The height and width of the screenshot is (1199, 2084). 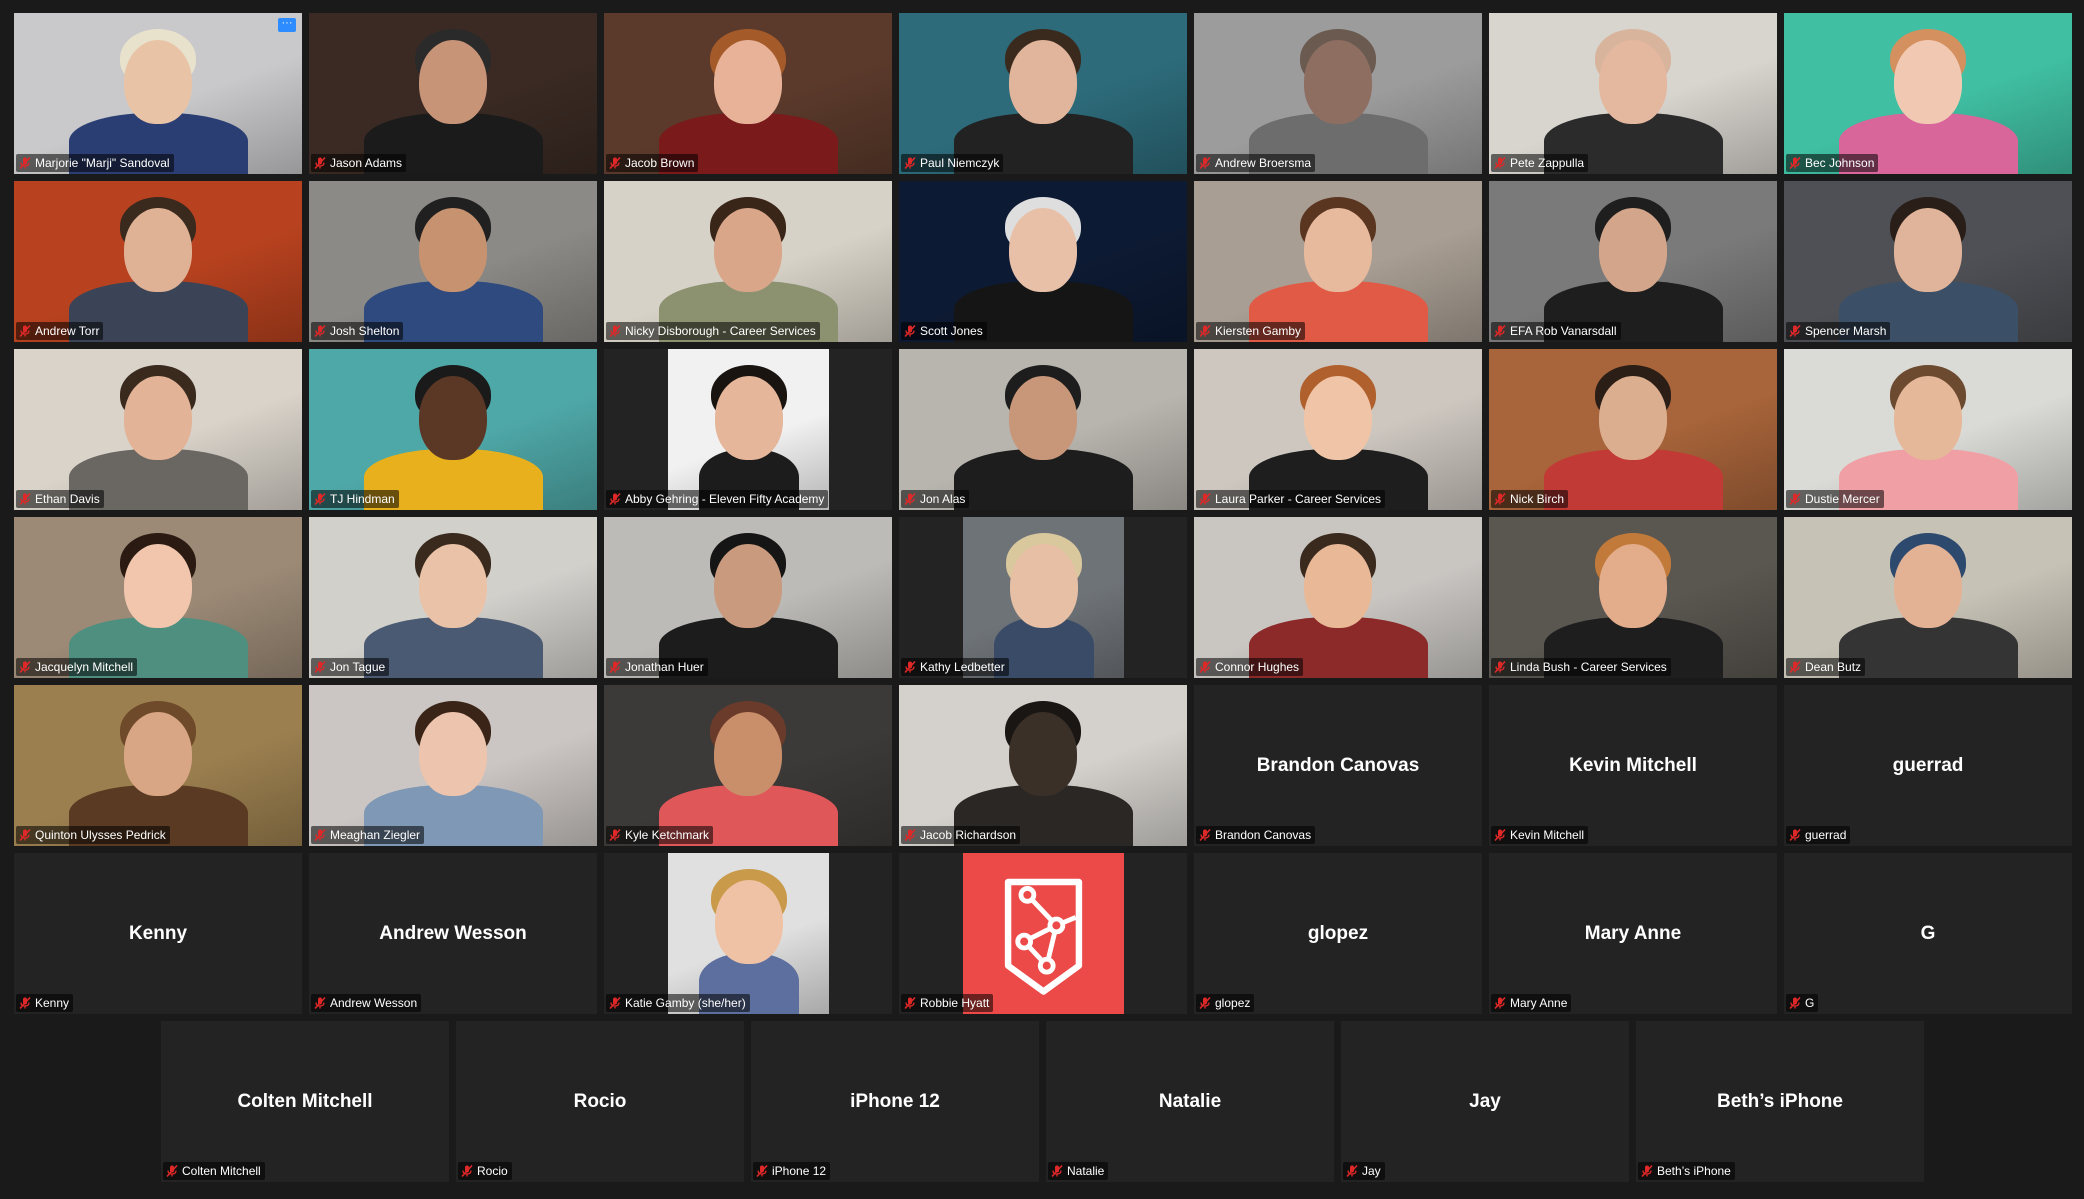 I want to click on participant-tile: Jon Tague, so click(x=453, y=597).